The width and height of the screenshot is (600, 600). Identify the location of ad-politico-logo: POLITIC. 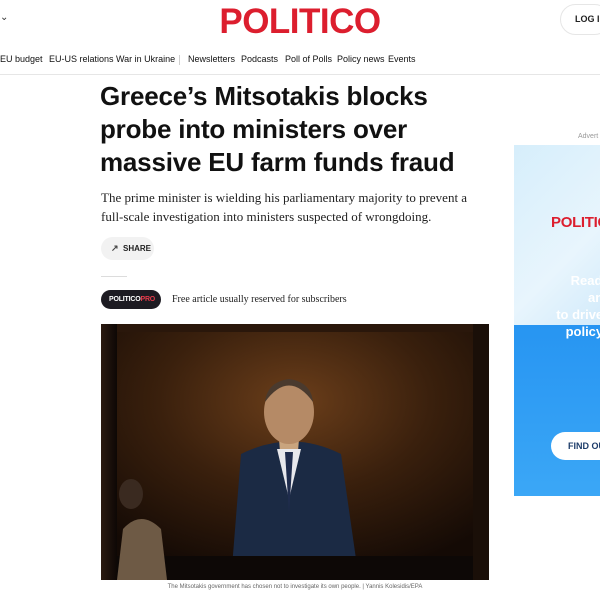
(575, 222).